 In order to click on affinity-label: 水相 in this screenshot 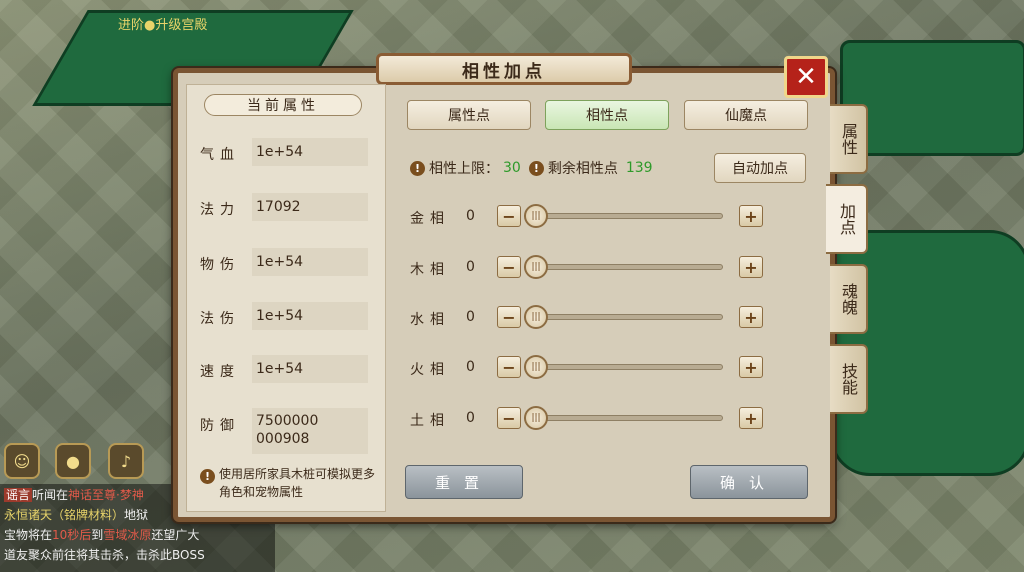, I will do `click(430, 320)`.